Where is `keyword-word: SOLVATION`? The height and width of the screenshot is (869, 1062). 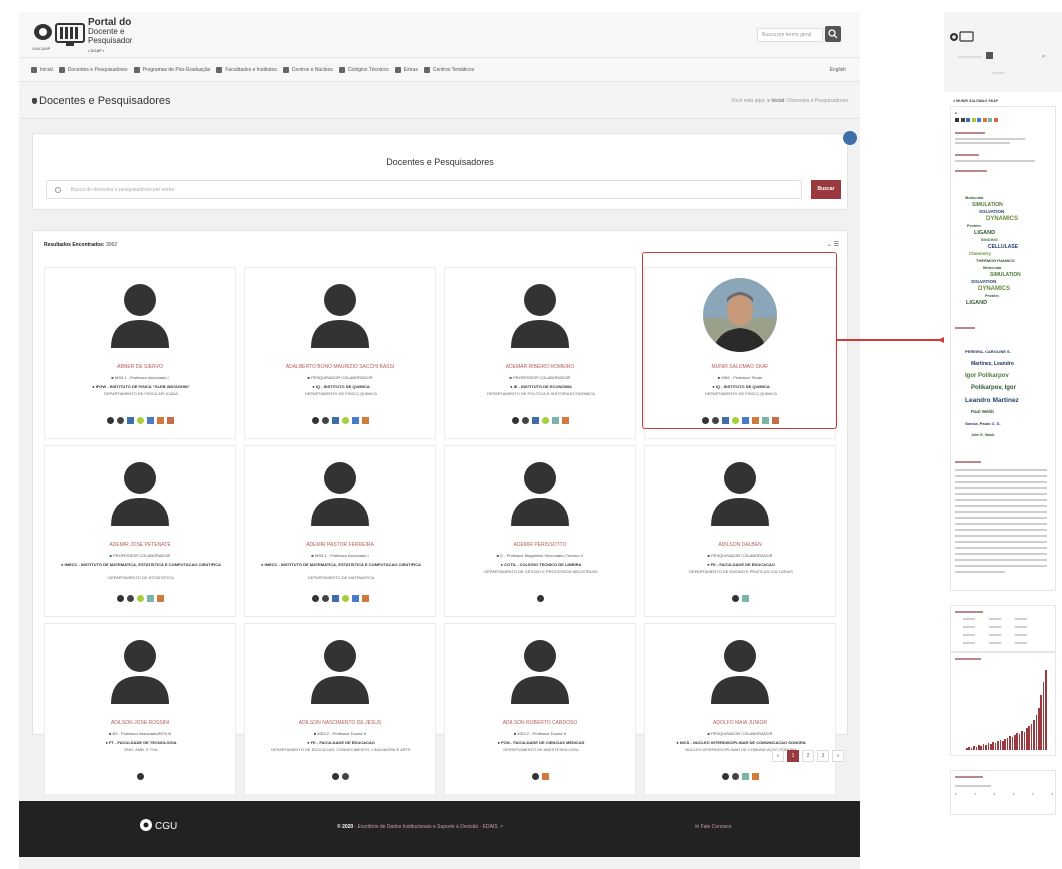 keyword-word: SOLVATION is located at coordinates (991, 211).